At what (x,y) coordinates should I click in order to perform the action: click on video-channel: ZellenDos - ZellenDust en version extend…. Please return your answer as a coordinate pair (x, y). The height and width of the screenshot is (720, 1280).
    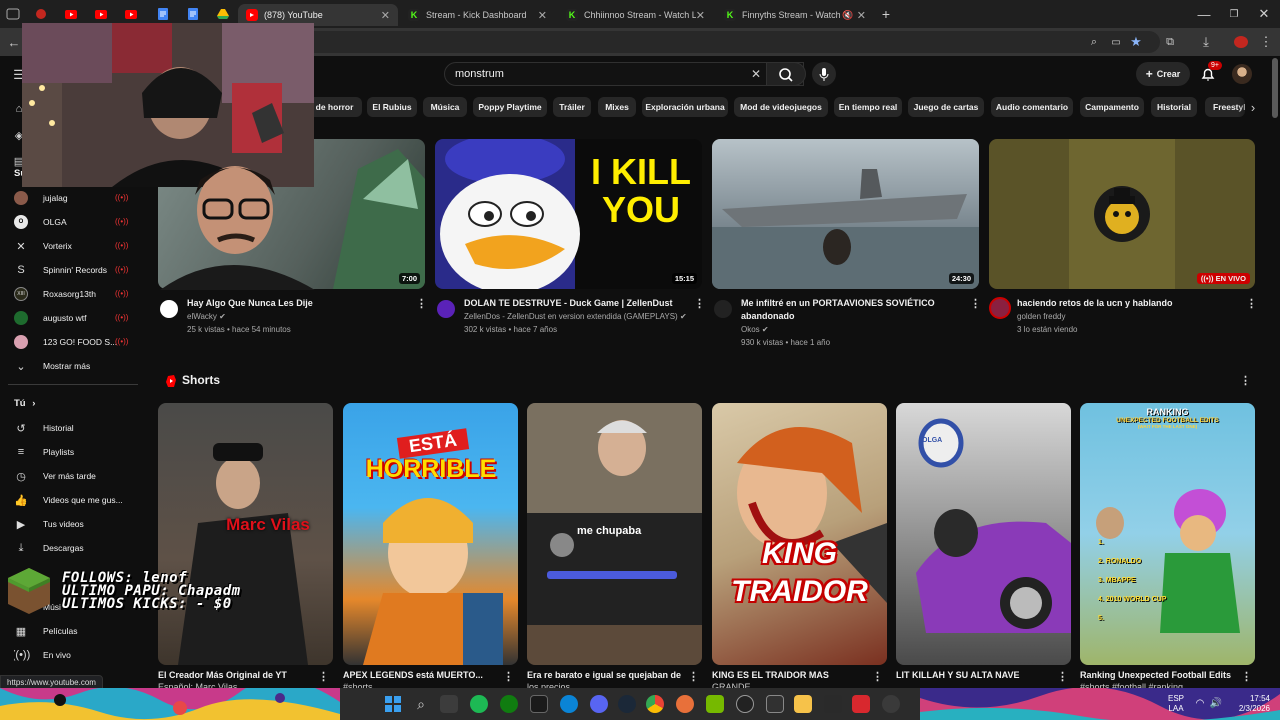
    Looking at the image, I should click on (579, 316).